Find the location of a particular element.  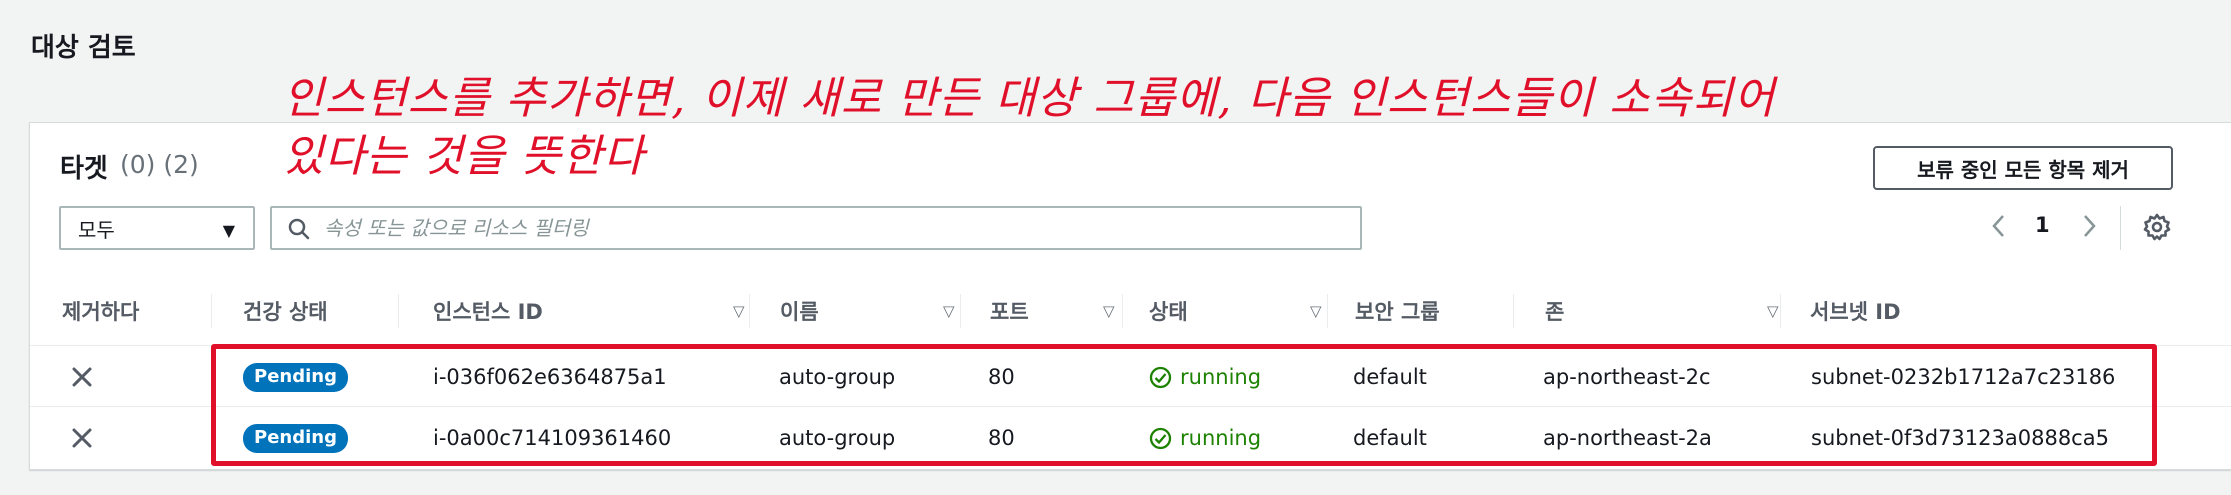

column-remove: 제거하다 is located at coordinates (100, 311).